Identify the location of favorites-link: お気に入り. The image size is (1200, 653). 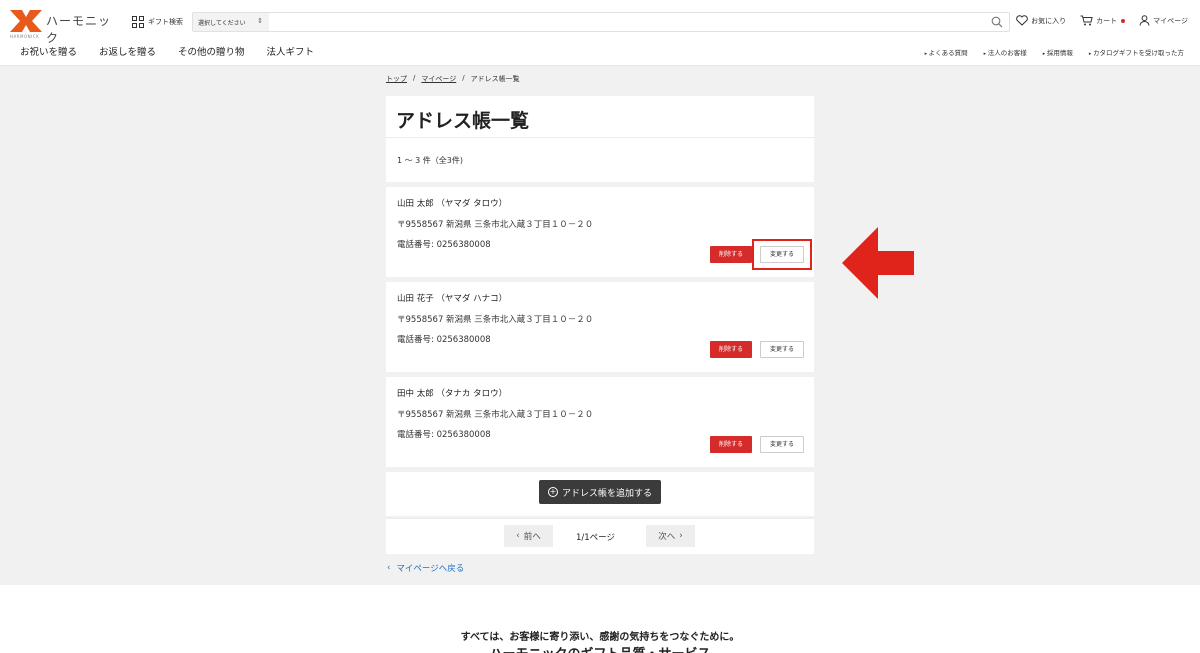
(1041, 20).